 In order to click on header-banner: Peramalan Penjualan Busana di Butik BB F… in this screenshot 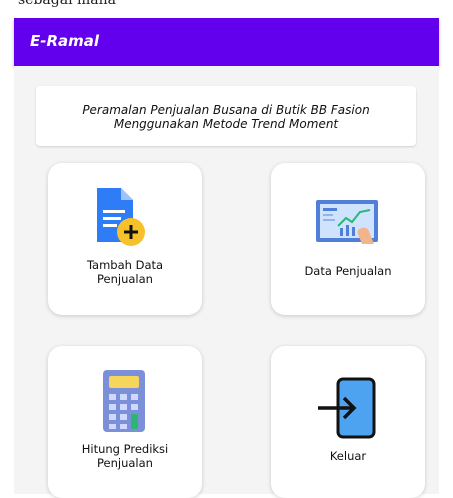, I will do `click(226, 116)`.